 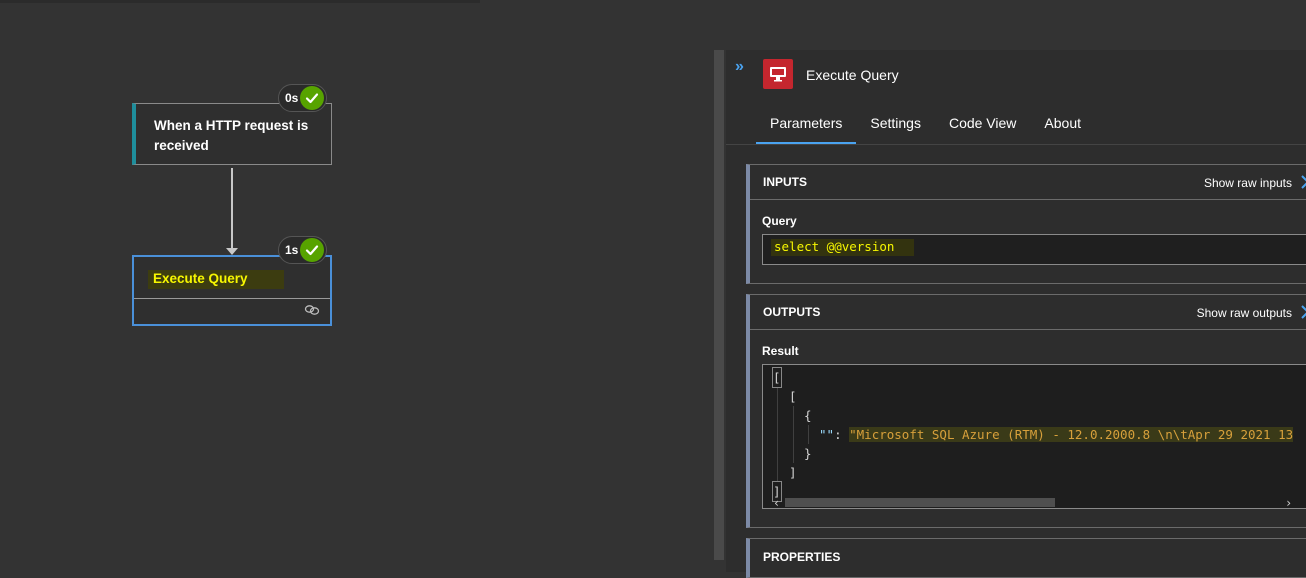 I want to click on action-card-execute-query: Execute Query, so click(x=232, y=290).